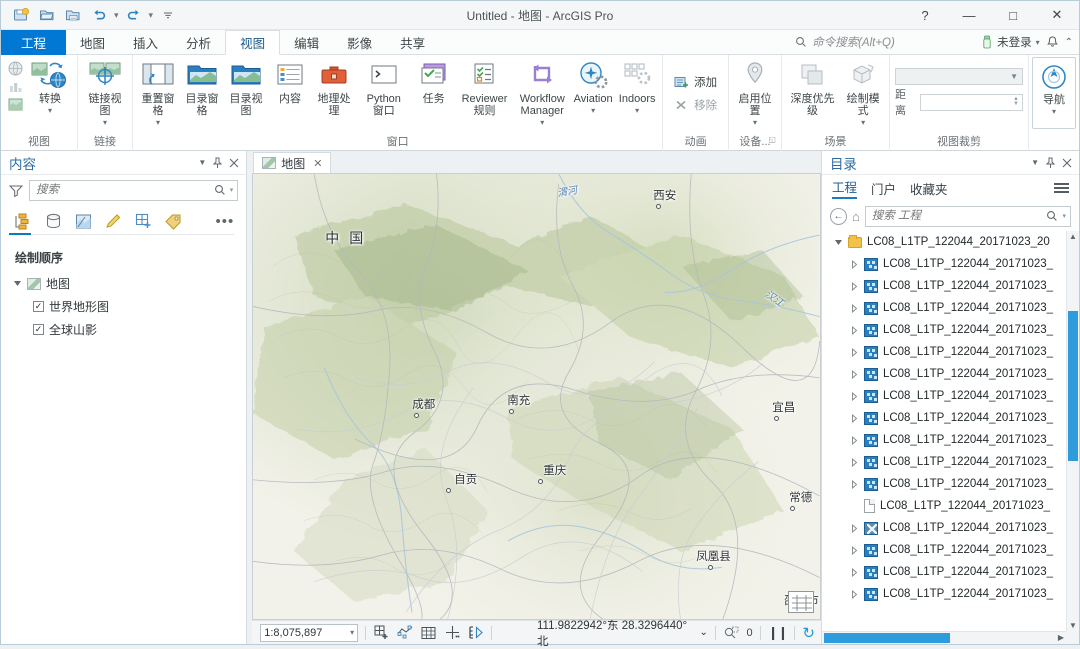 This screenshot has height=649, width=1080. Describe the element at coordinates (50, 93) in the screenshot. I see `convert-button: 转换 ▾` at that location.